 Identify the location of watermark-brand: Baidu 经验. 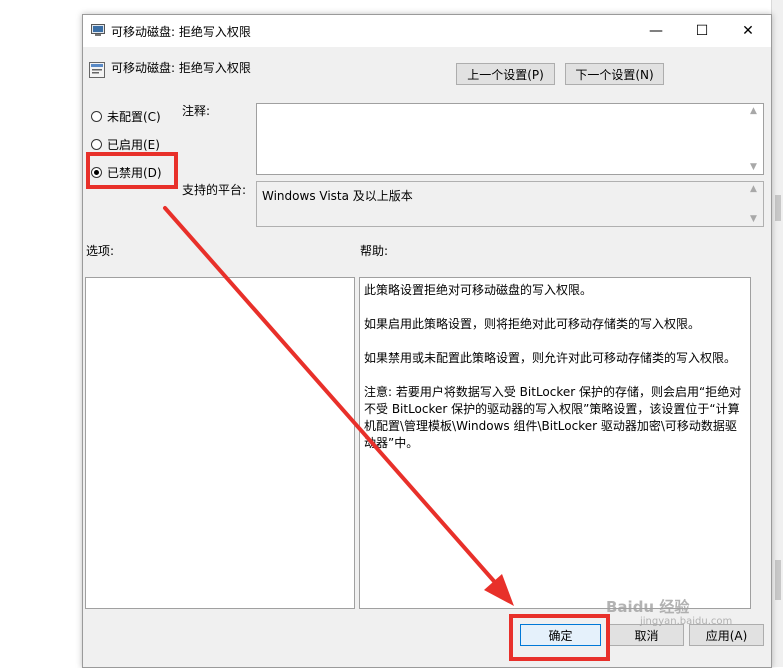
(648, 607).